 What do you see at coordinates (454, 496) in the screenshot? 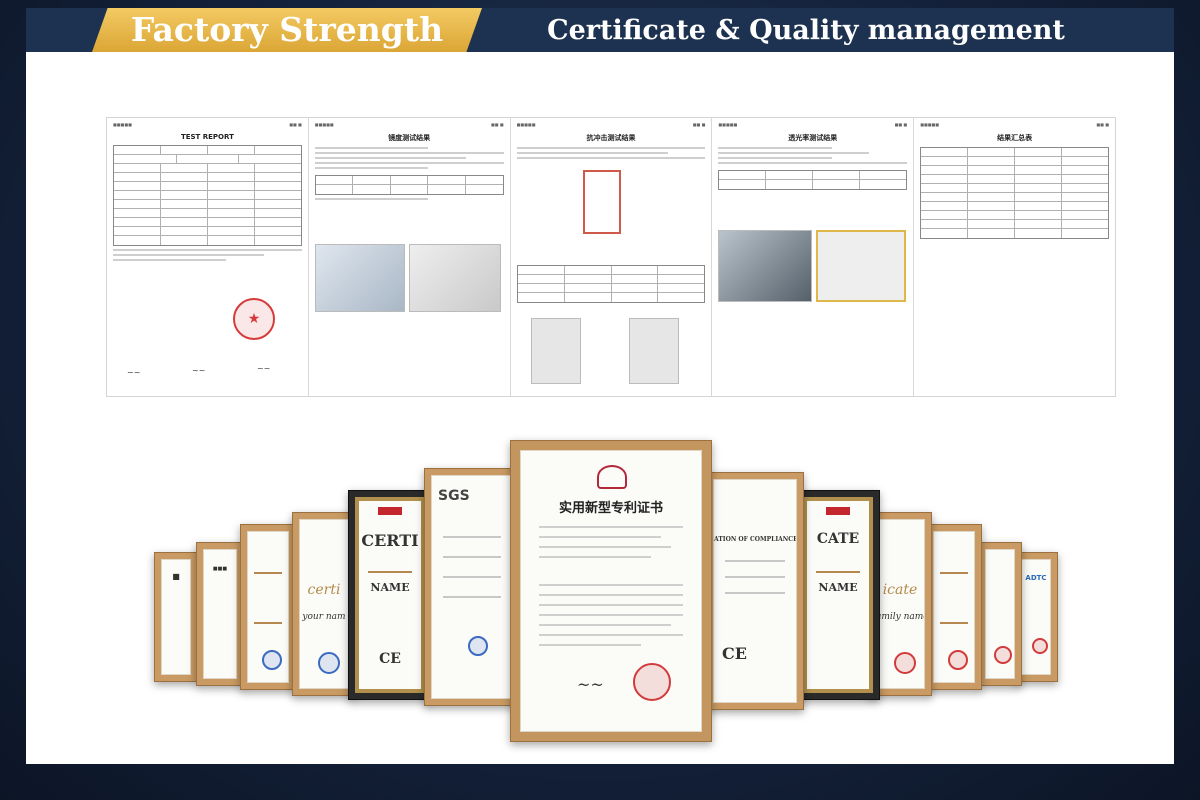
I see `sgs-logo: SGS` at bounding box center [454, 496].